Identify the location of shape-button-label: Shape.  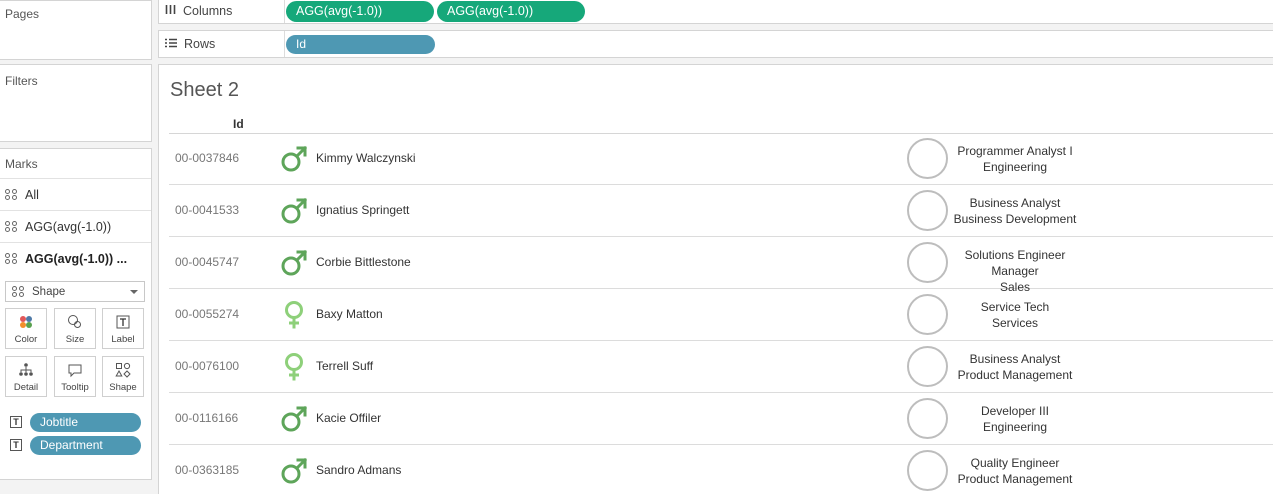
(123, 387).